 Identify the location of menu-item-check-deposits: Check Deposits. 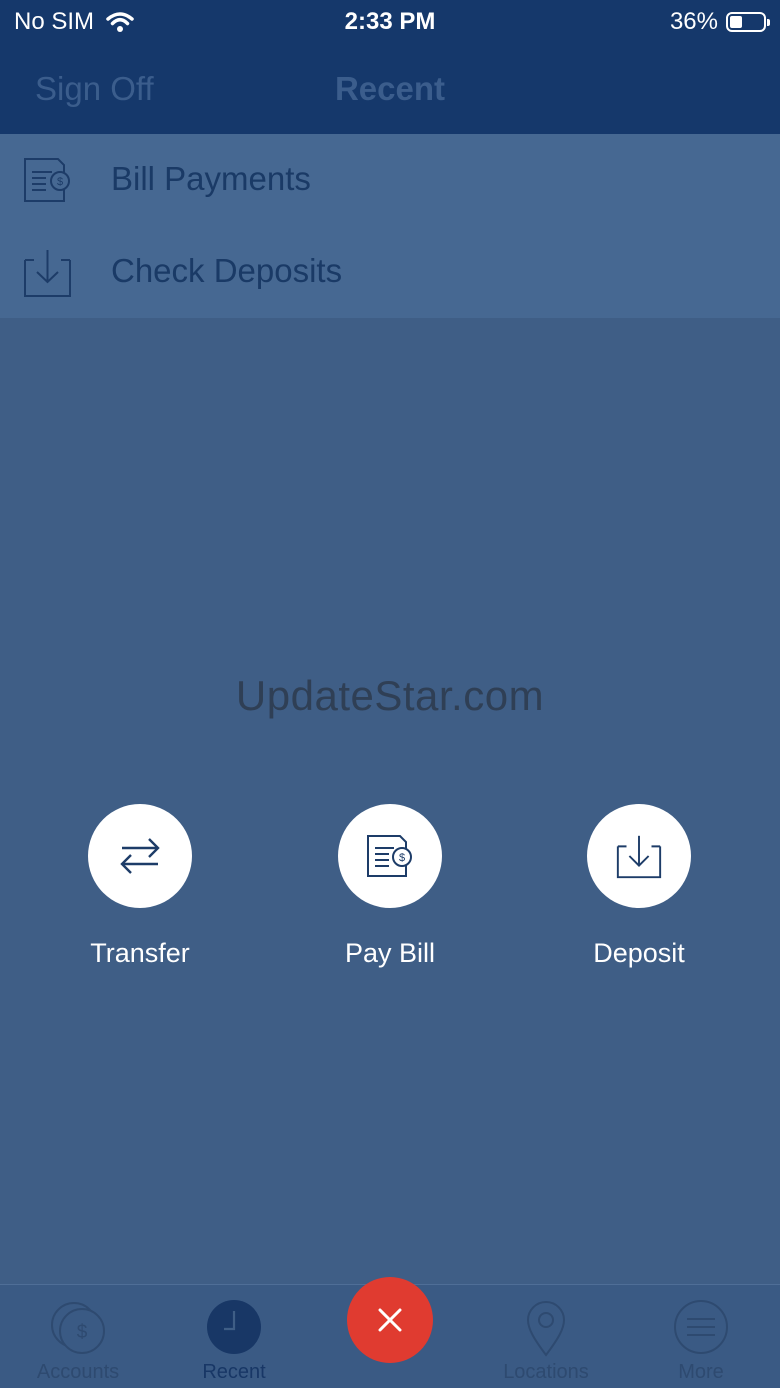
(390, 272).